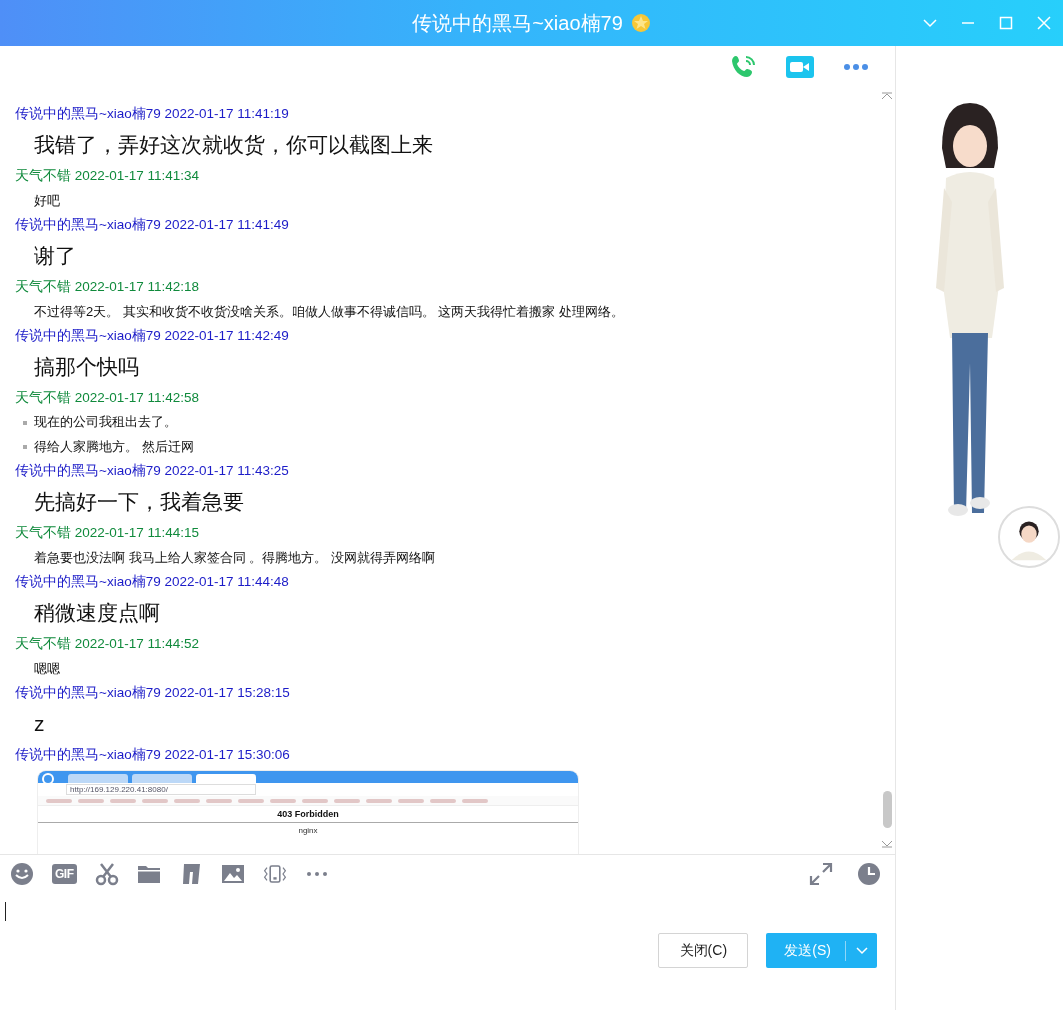 The width and height of the screenshot is (1063, 1010). Describe the element at coordinates (138, 502) in the screenshot. I see `message-text: 先搞好一下，我着急要` at that location.